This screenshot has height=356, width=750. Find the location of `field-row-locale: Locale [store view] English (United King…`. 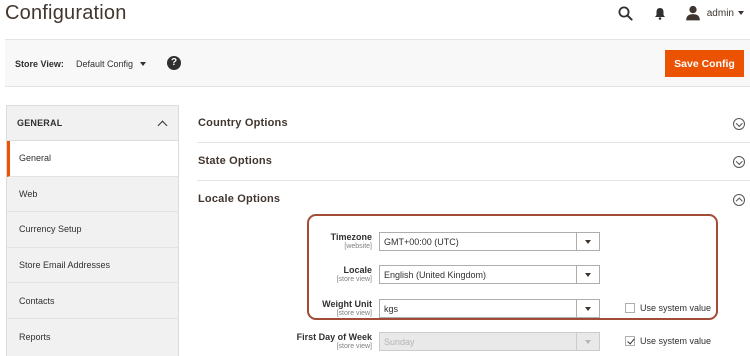

field-row-locale: Locale [store view] English (United King… is located at coordinates (510, 280).